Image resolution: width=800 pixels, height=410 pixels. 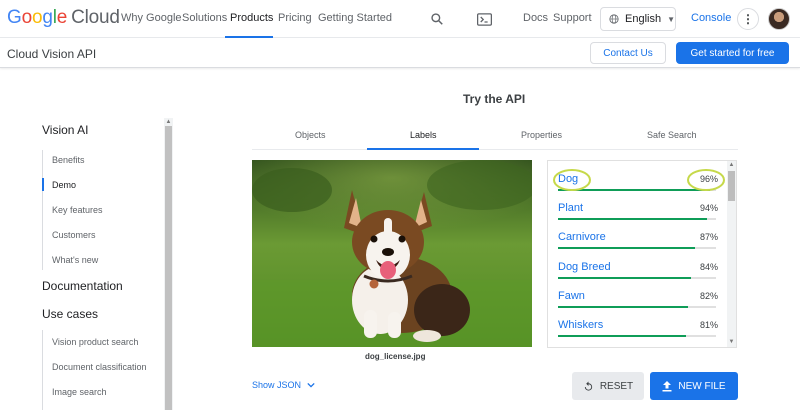 I want to click on google-cloud-logo: Google Cloud, so click(x=63, y=18).